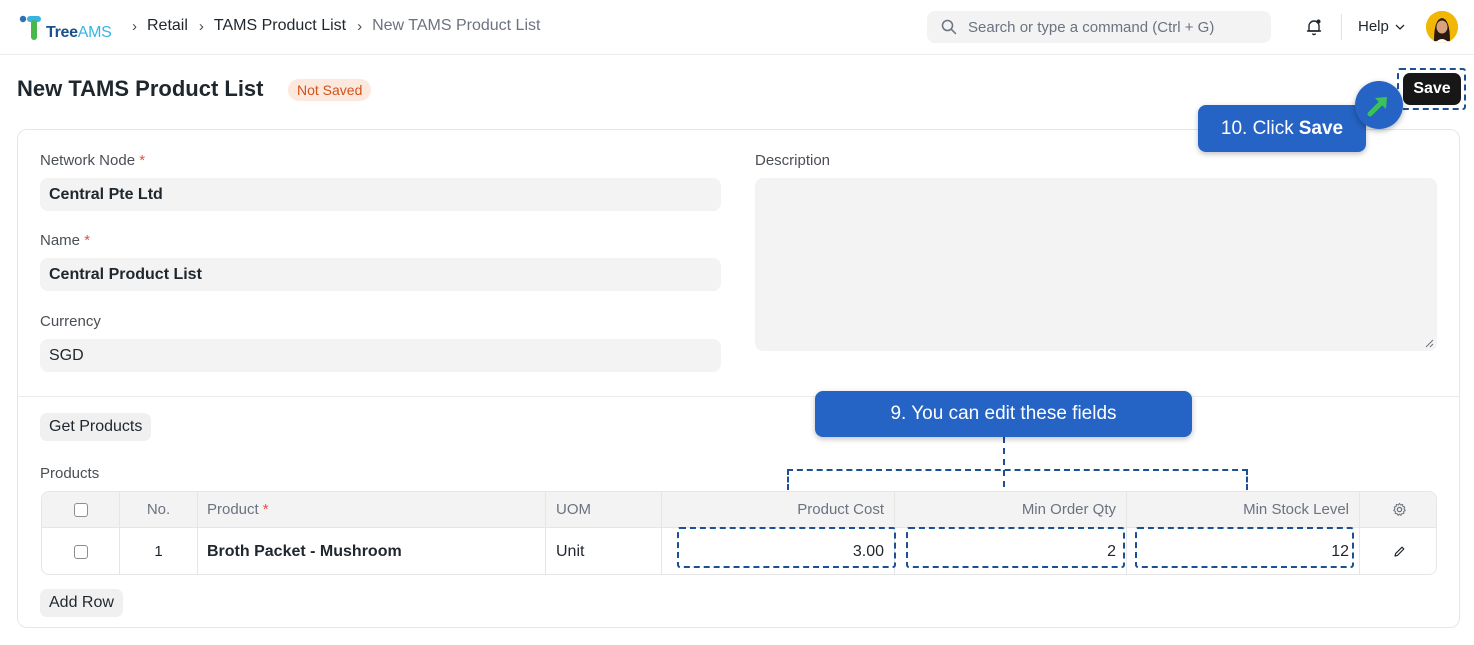  I want to click on tour-callout-step-10: 10. Click Save, so click(1282, 128).